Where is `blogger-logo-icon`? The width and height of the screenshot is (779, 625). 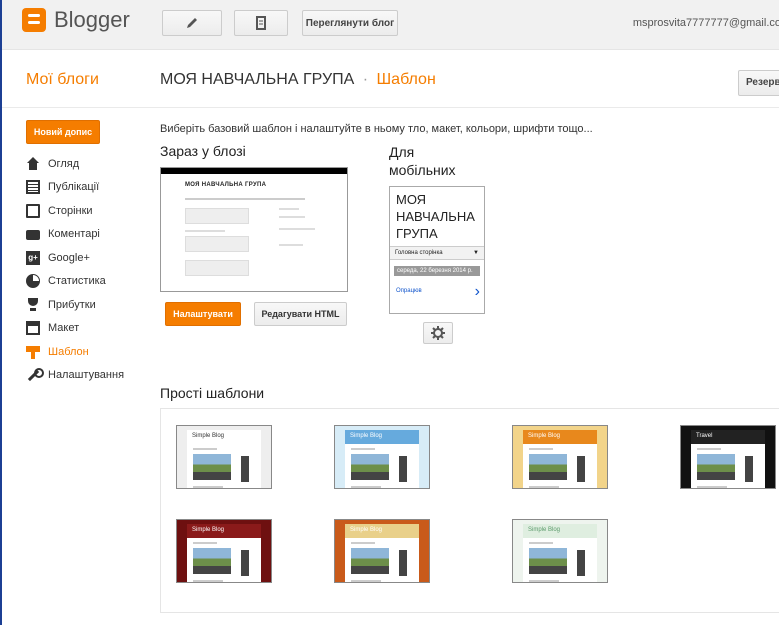
blogger-logo-icon is located at coordinates (34, 20).